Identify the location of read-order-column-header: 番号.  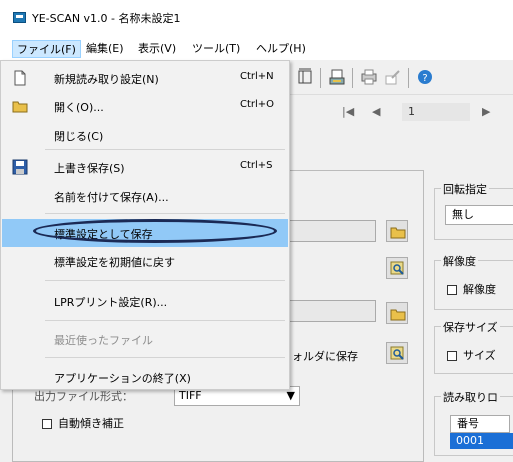
(480, 424).